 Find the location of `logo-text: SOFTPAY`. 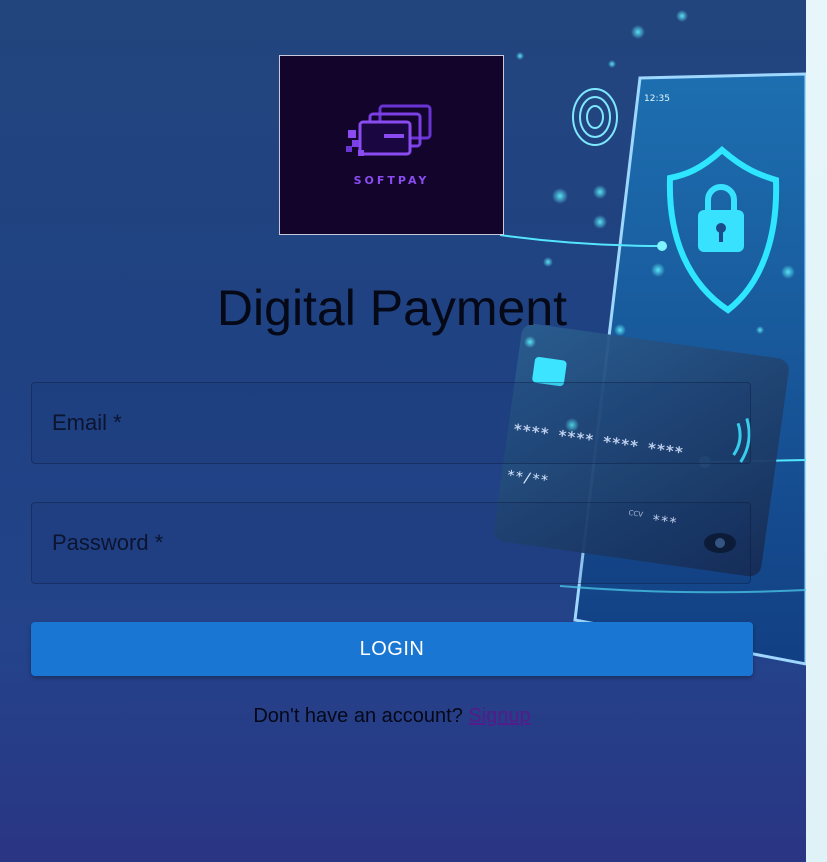

logo-text: SOFTPAY is located at coordinates (391, 180).